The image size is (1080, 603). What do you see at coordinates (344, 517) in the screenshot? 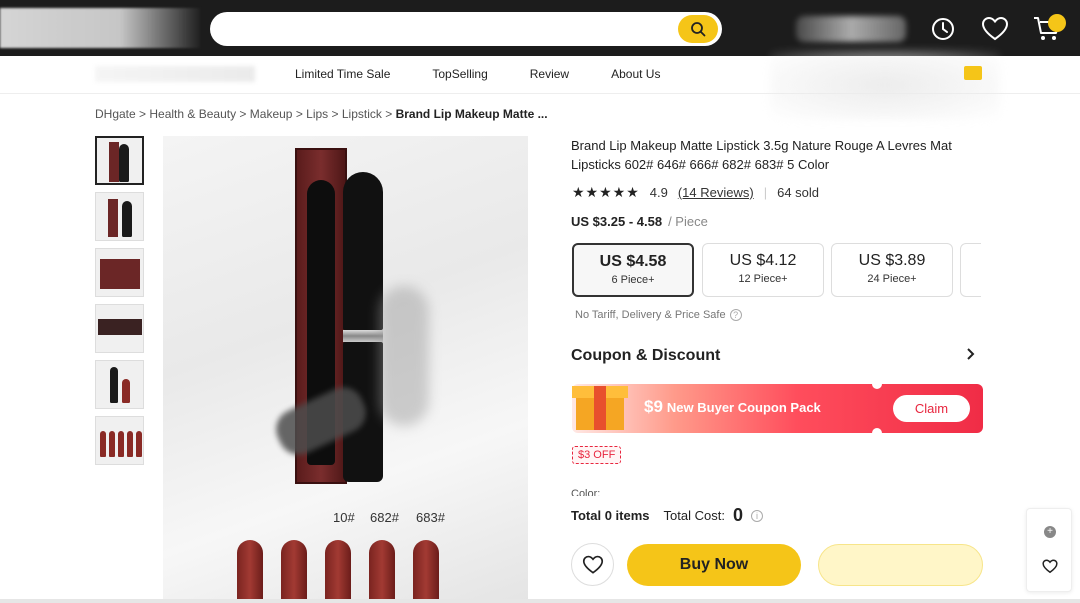
I see `shade-label: 10#` at bounding box center [344, 517].